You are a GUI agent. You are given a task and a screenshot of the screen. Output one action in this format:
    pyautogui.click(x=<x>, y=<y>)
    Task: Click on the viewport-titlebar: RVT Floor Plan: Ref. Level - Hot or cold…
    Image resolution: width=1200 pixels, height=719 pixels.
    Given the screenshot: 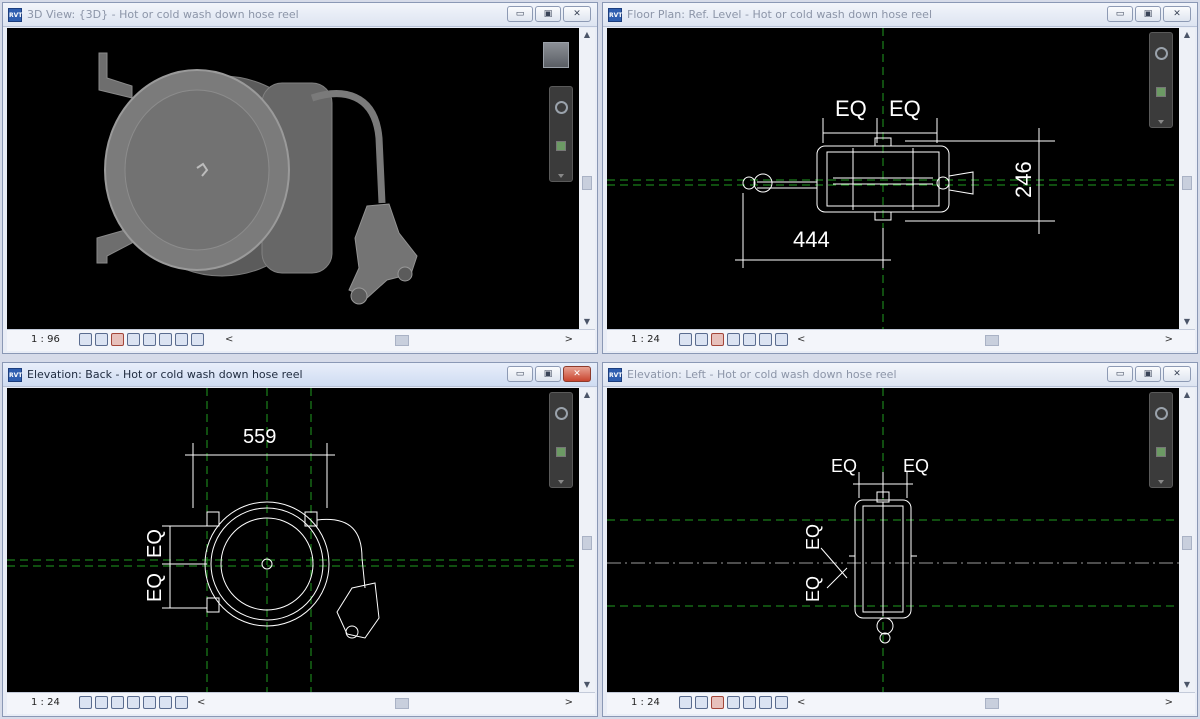 What is the action you would take?
    pyautogui.click(x=900, y=15)
    